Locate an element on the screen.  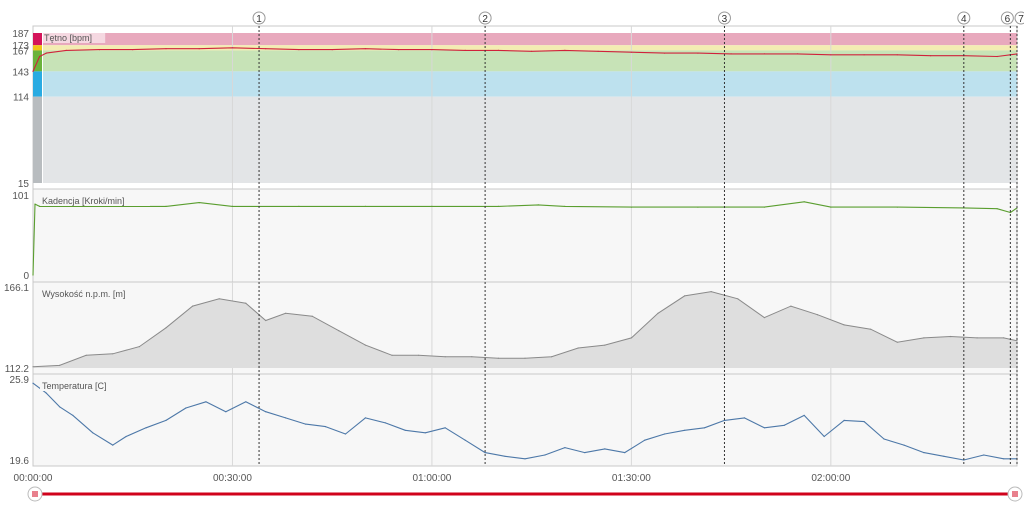
y-tick-label: 187 is located at coordinates (20, 34).